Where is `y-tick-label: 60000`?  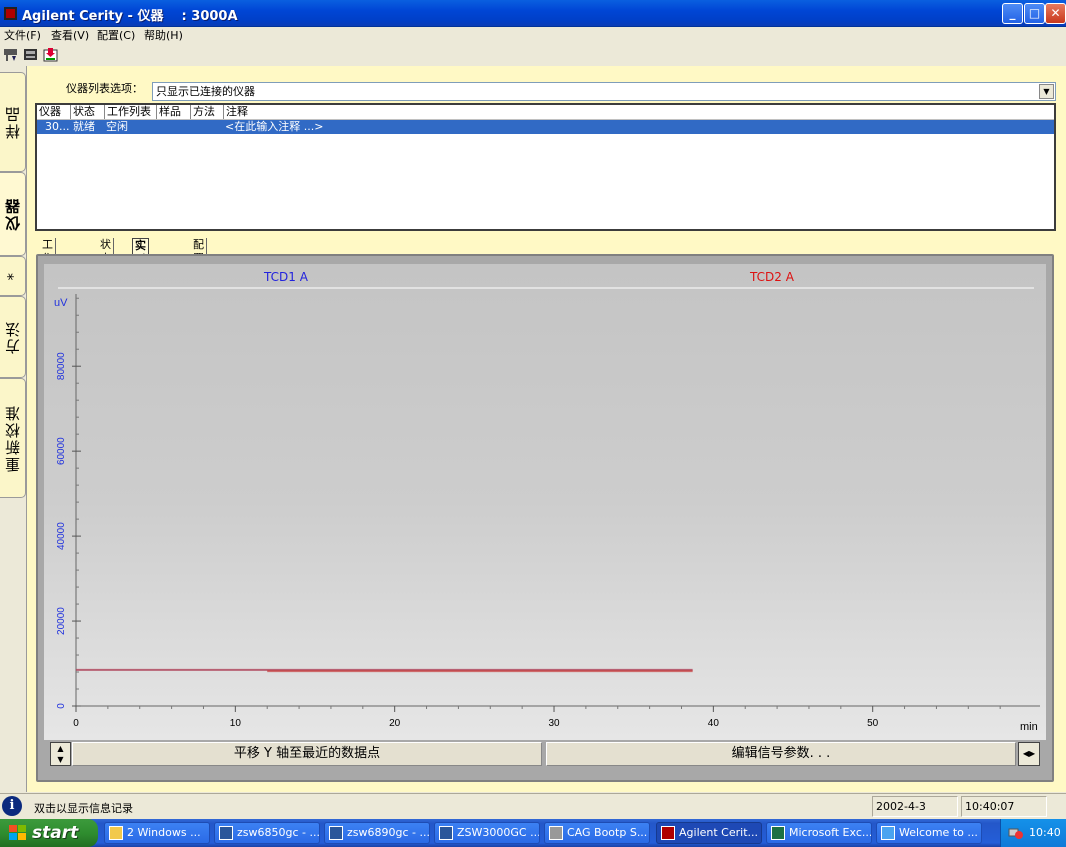
y-tick-label: 60000 is located at coordinates (61, 451).